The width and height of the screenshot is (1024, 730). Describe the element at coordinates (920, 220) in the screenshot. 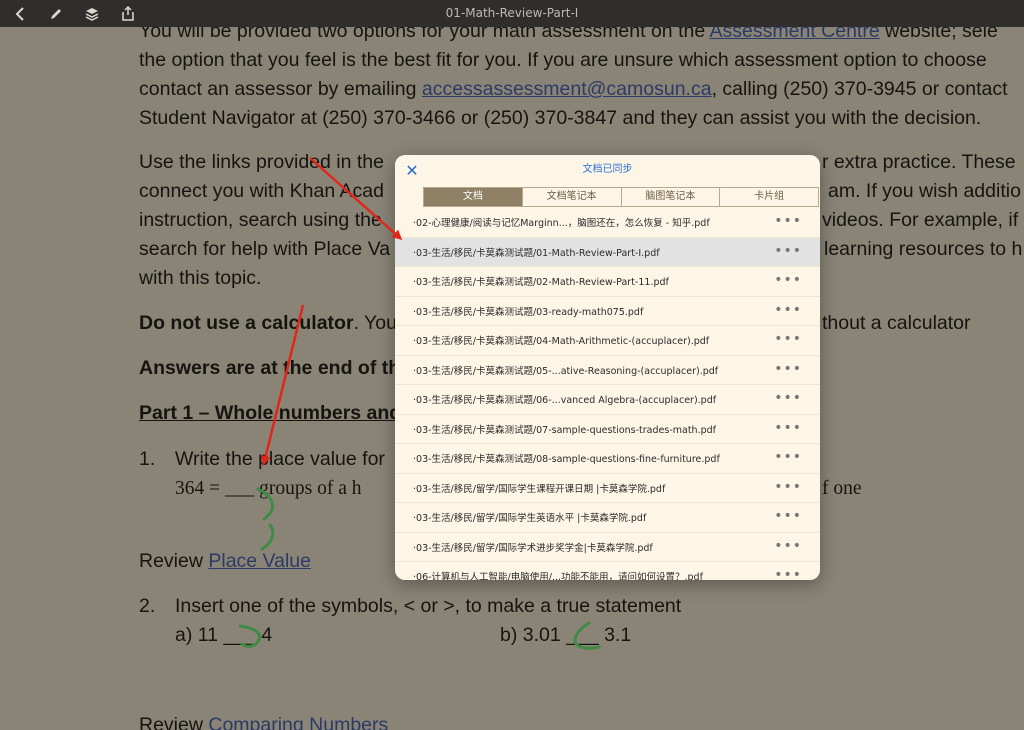

I see `doc-line: videos. For example, if` at that location.